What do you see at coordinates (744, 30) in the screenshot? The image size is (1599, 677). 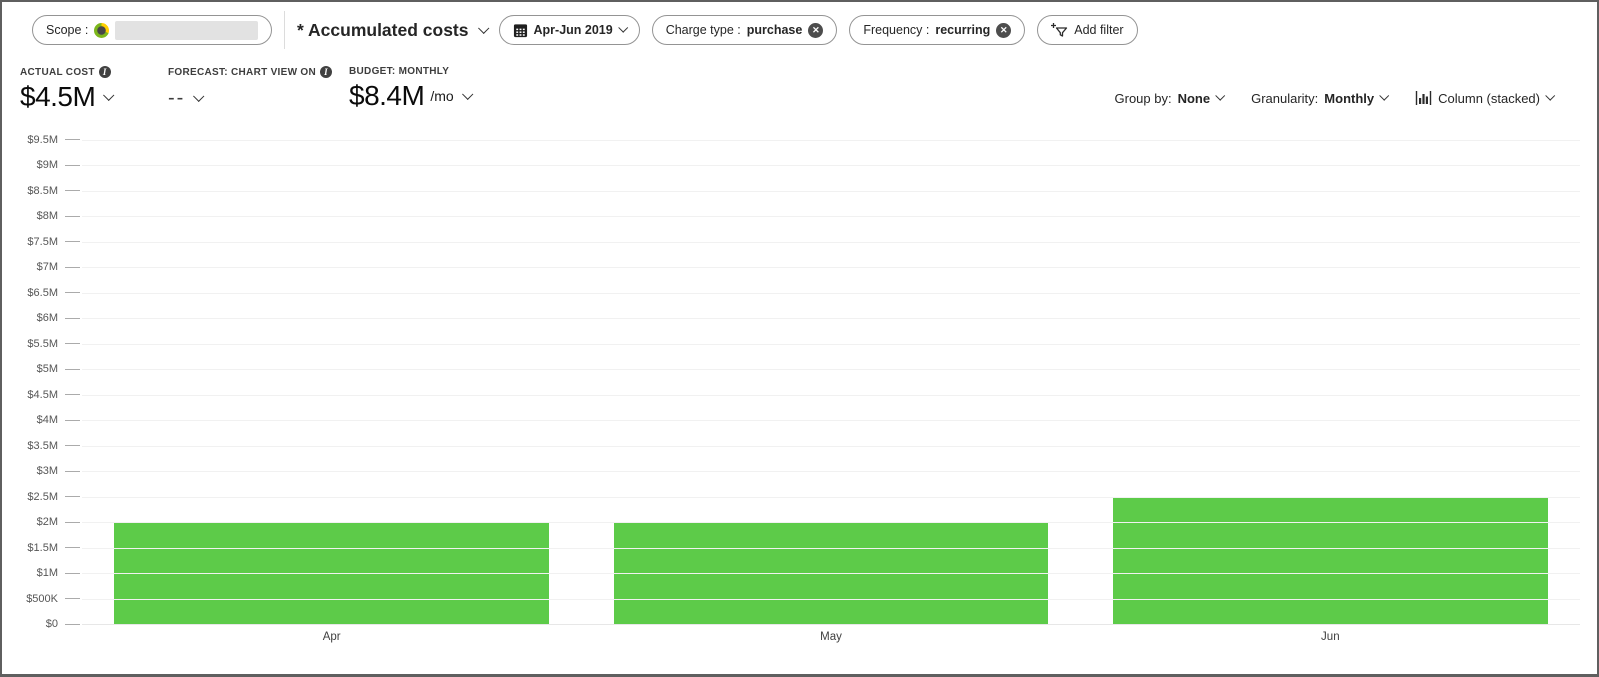 I see `filter-pill-charge-type: Charge type : purchase ✕` at bounding box center [744, 30].